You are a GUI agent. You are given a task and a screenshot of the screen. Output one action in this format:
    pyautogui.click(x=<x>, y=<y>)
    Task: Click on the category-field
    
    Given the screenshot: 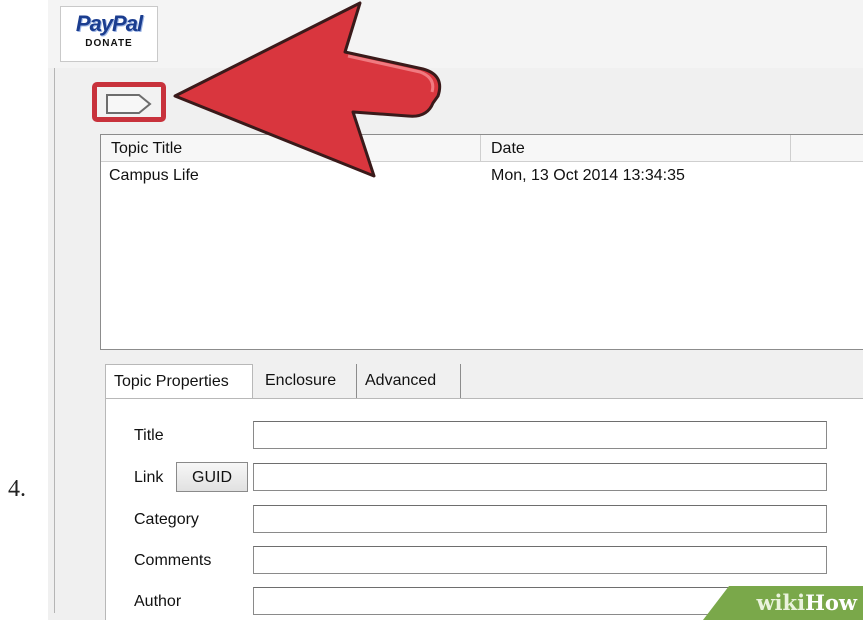 What is the action you would take?
    pyautogui.click(x=540, y=519)
    